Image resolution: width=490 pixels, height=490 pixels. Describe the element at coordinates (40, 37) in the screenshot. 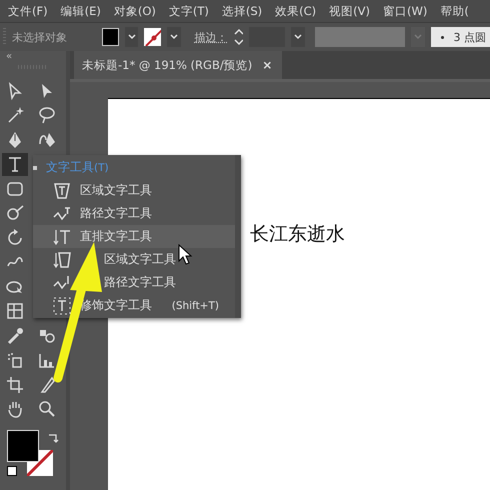

I see `selection-label: 未选择对象` at that location.